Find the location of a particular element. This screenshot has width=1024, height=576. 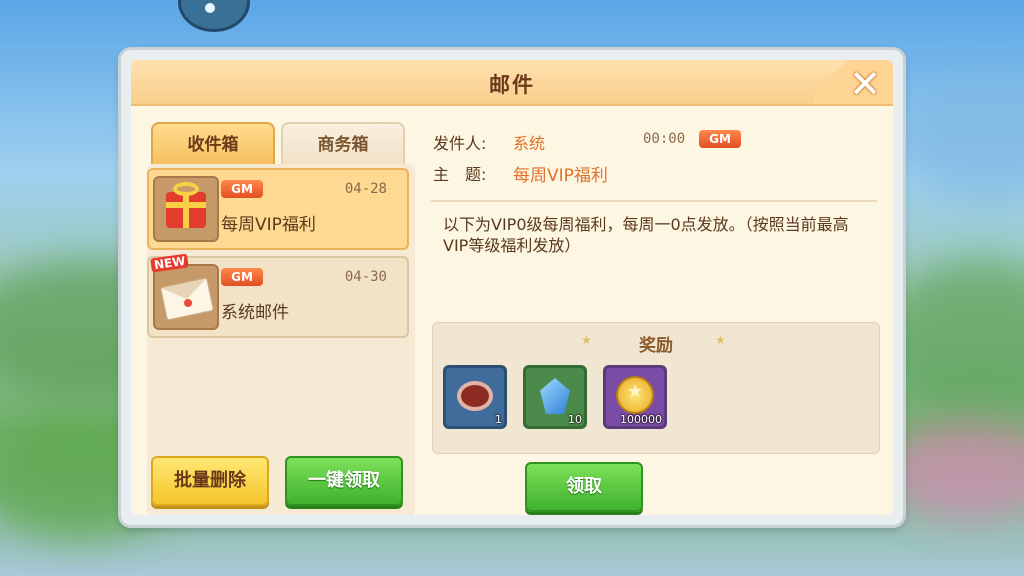

tab-inbox: 收件箱 is located at coordinates (213, 144).